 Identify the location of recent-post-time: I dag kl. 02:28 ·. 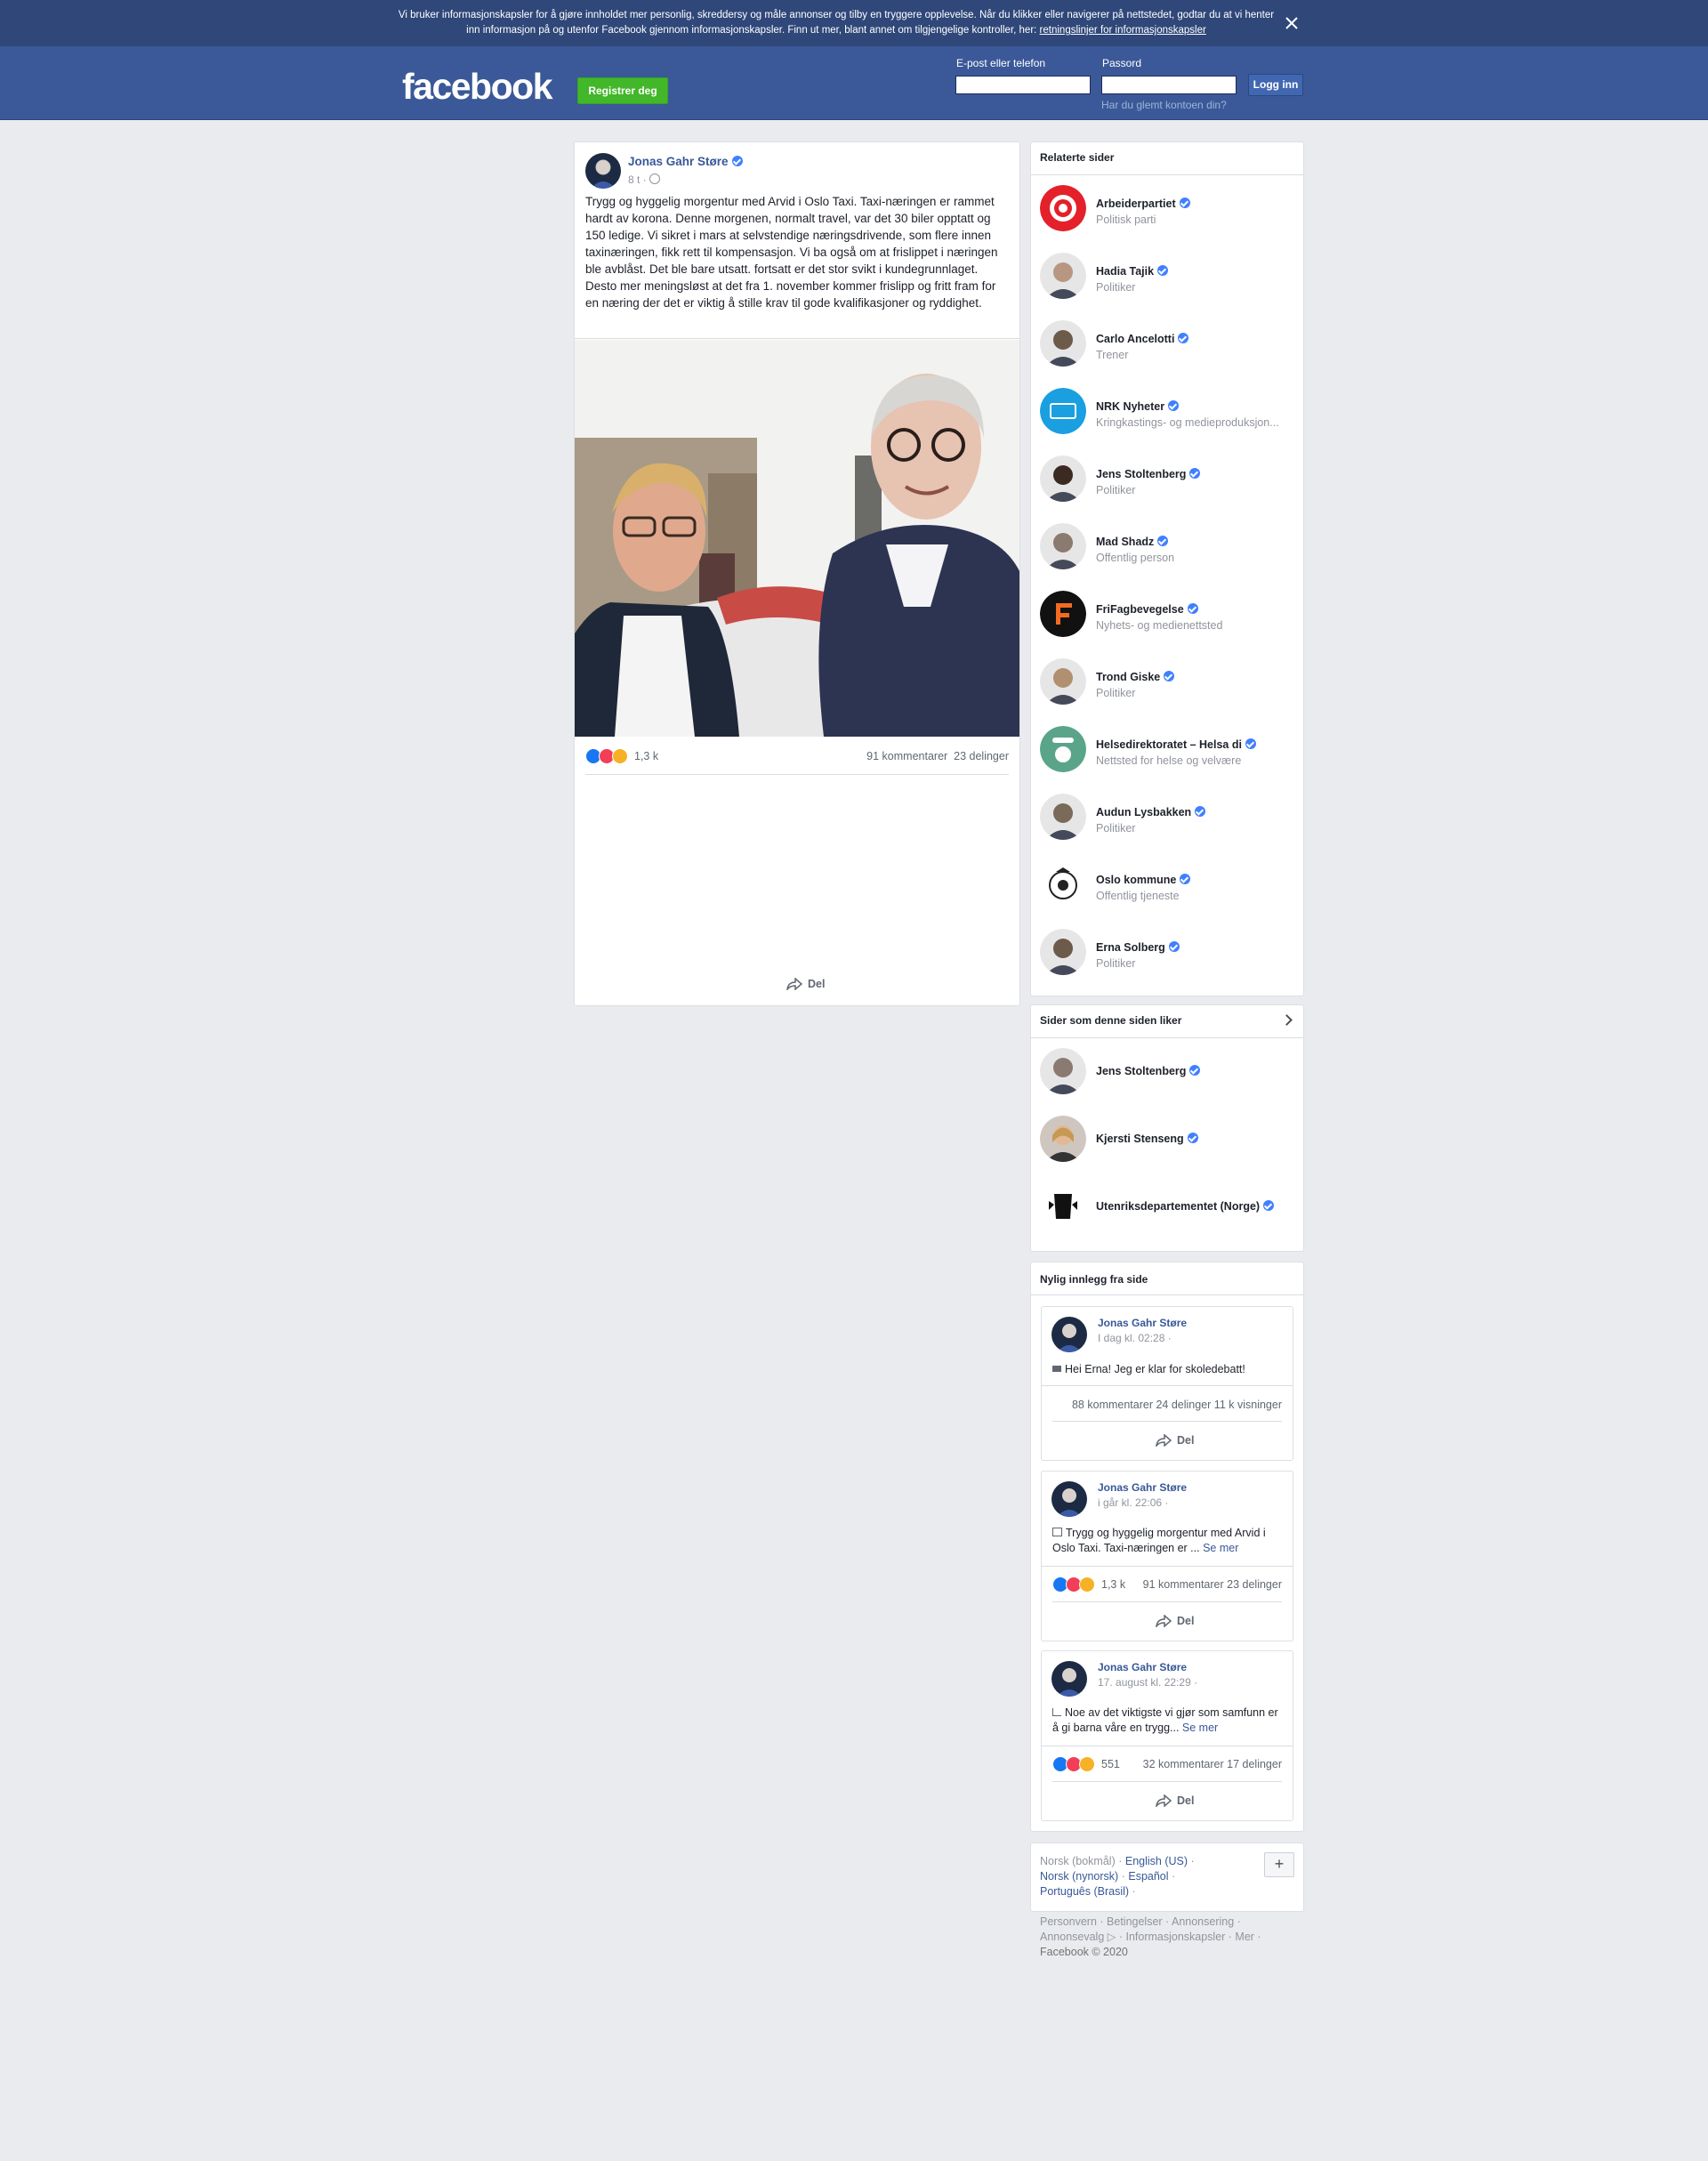
(1135, 1338).